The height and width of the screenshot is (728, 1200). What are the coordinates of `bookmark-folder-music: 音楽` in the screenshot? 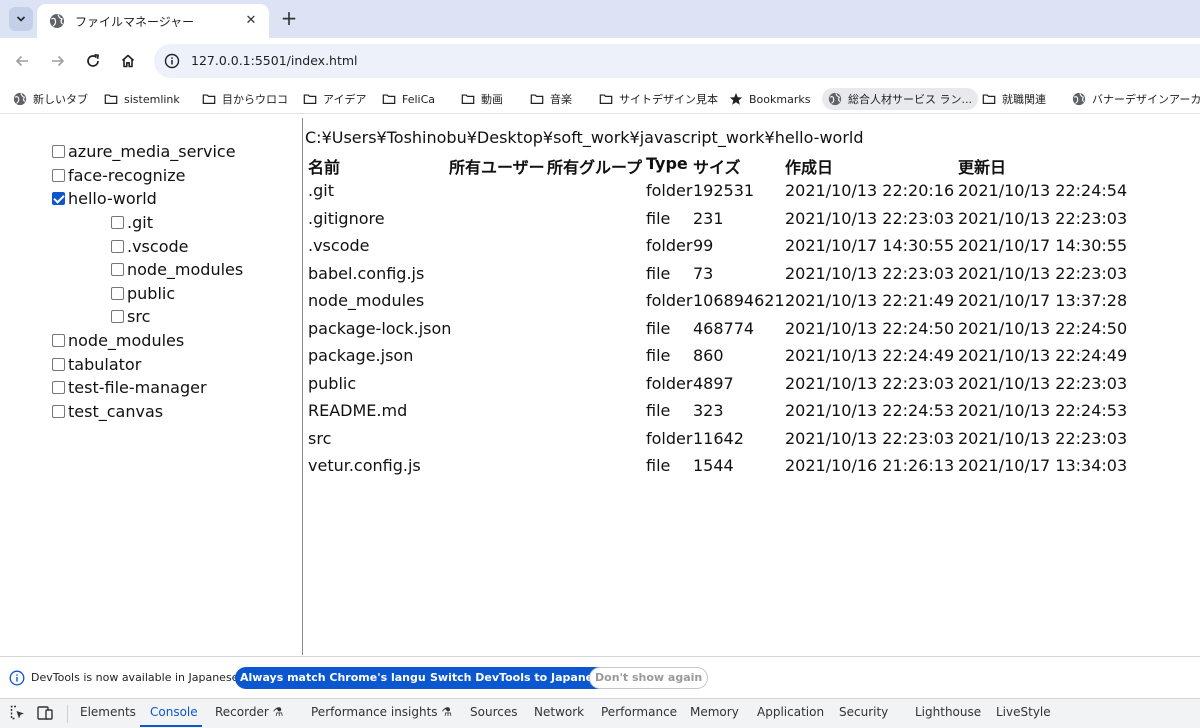 It's located at (551, 99).